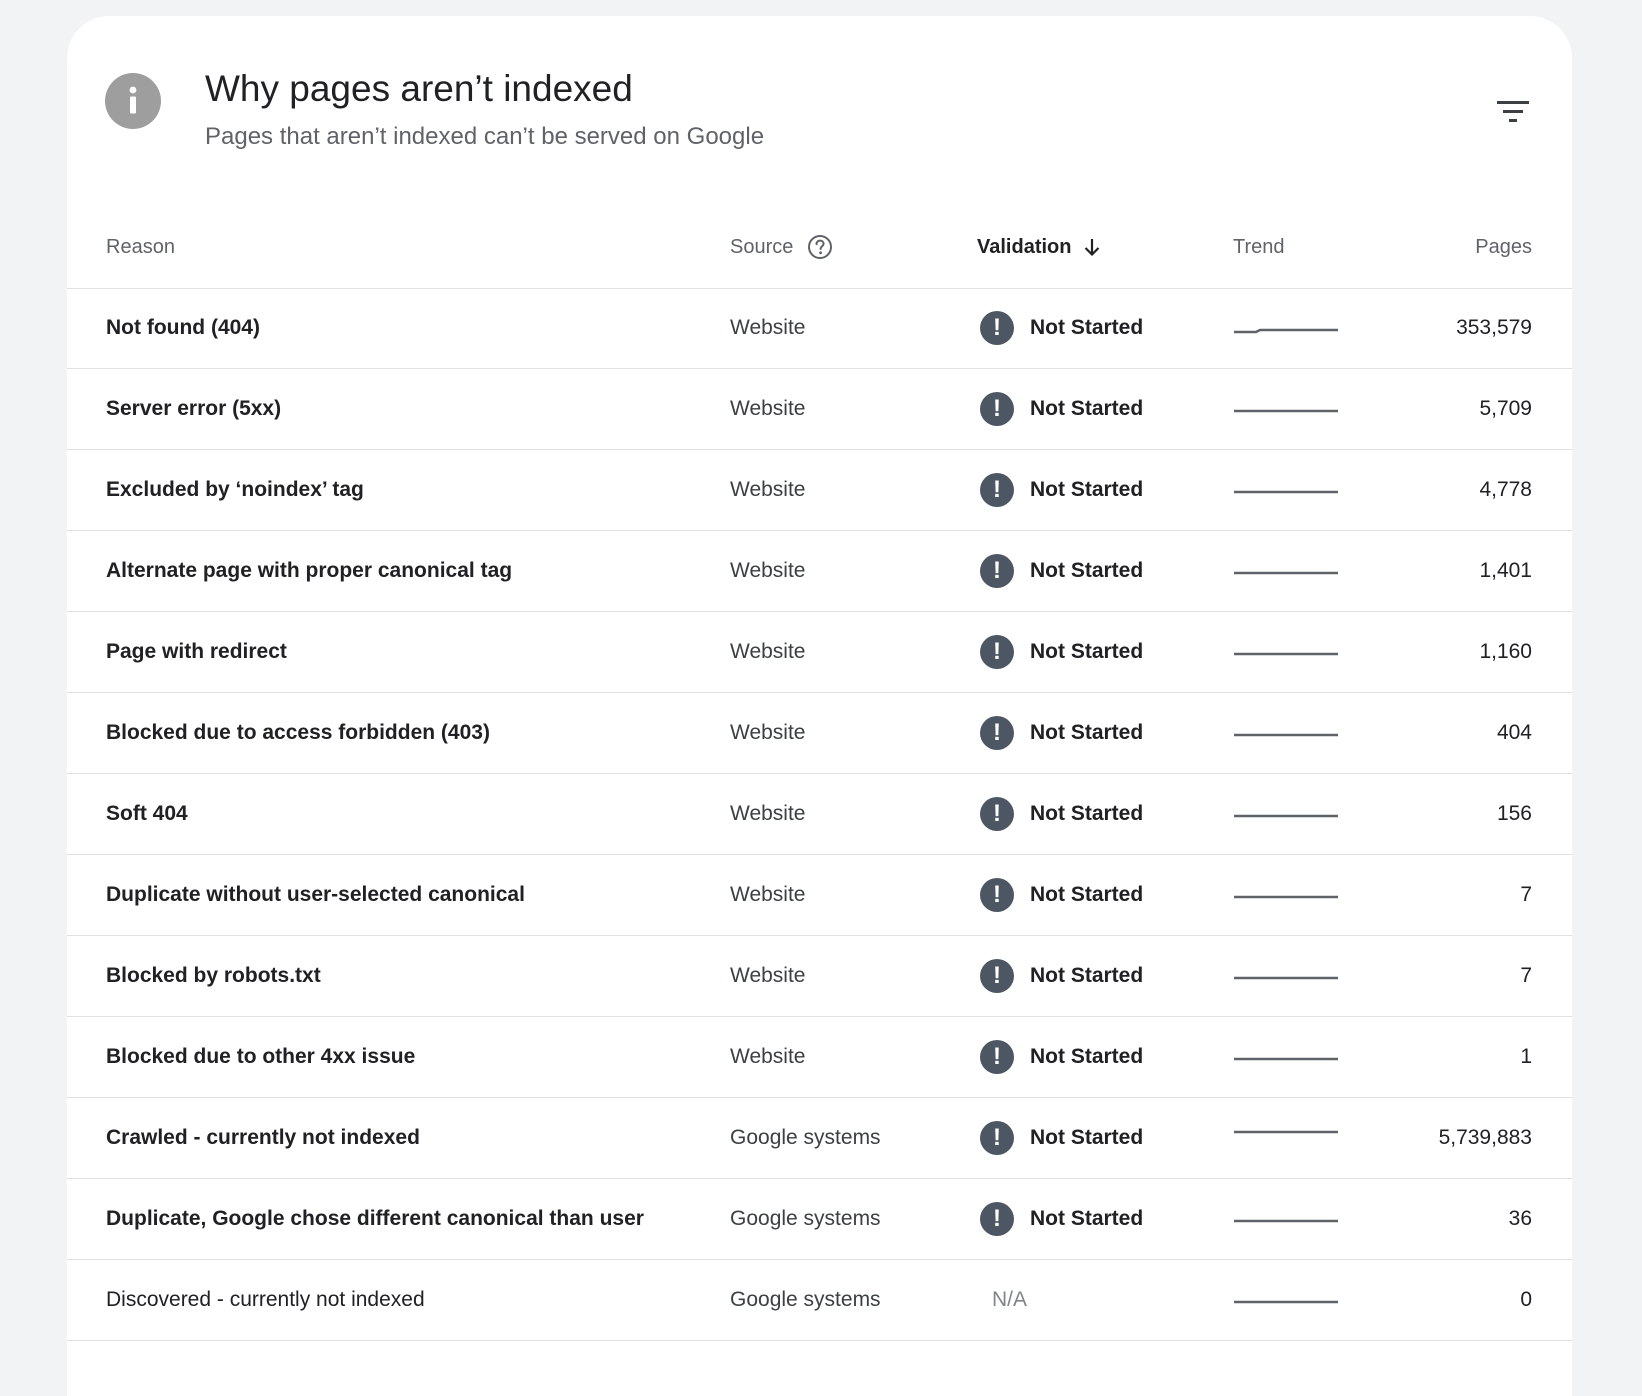  What do you see at coordinates (762, 246) in the screenshot?
I see `column-header-source-label: Source` at bounding box center [762, 246].